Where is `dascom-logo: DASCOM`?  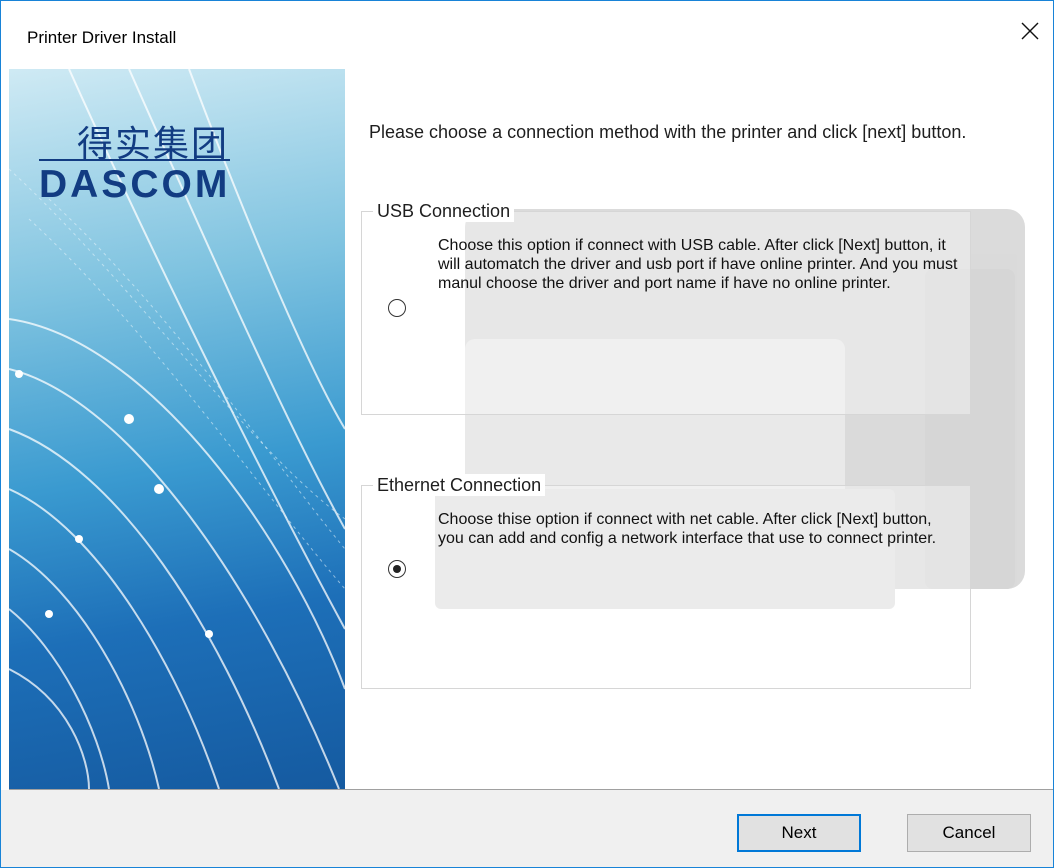 dascom-logo: DASCOM is located at coordinates (135, 183).